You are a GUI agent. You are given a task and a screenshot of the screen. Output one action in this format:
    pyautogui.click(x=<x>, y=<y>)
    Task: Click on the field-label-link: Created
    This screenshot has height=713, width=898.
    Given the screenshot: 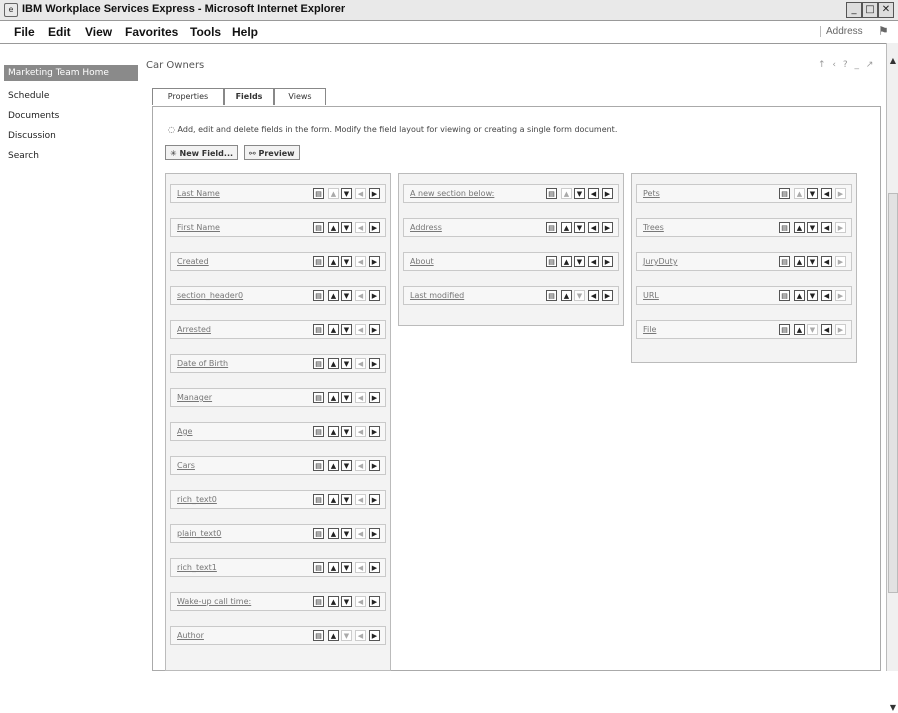 What is the action you would take?
    pyautogui.click(x=193, y=261)
    